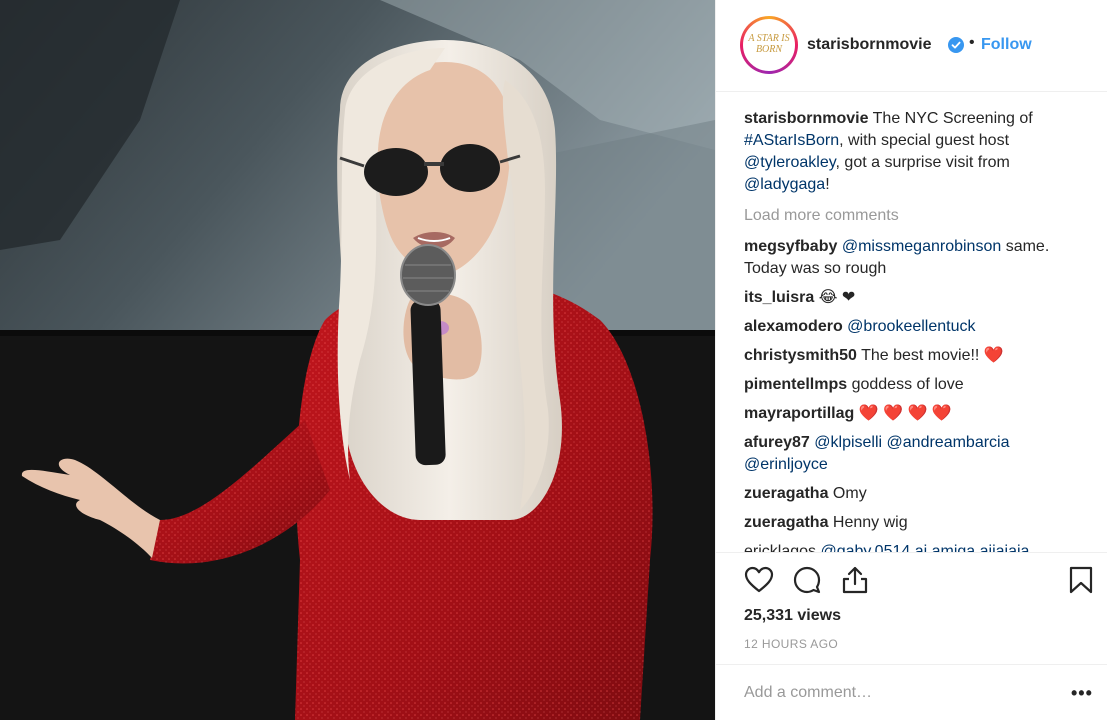 The width and height of the screenshot is (1107, 720). What do you see at coordinates (868, 522) in the screenshot?
I see `comment-text: Henny wig` at bounding box center [868, 522].